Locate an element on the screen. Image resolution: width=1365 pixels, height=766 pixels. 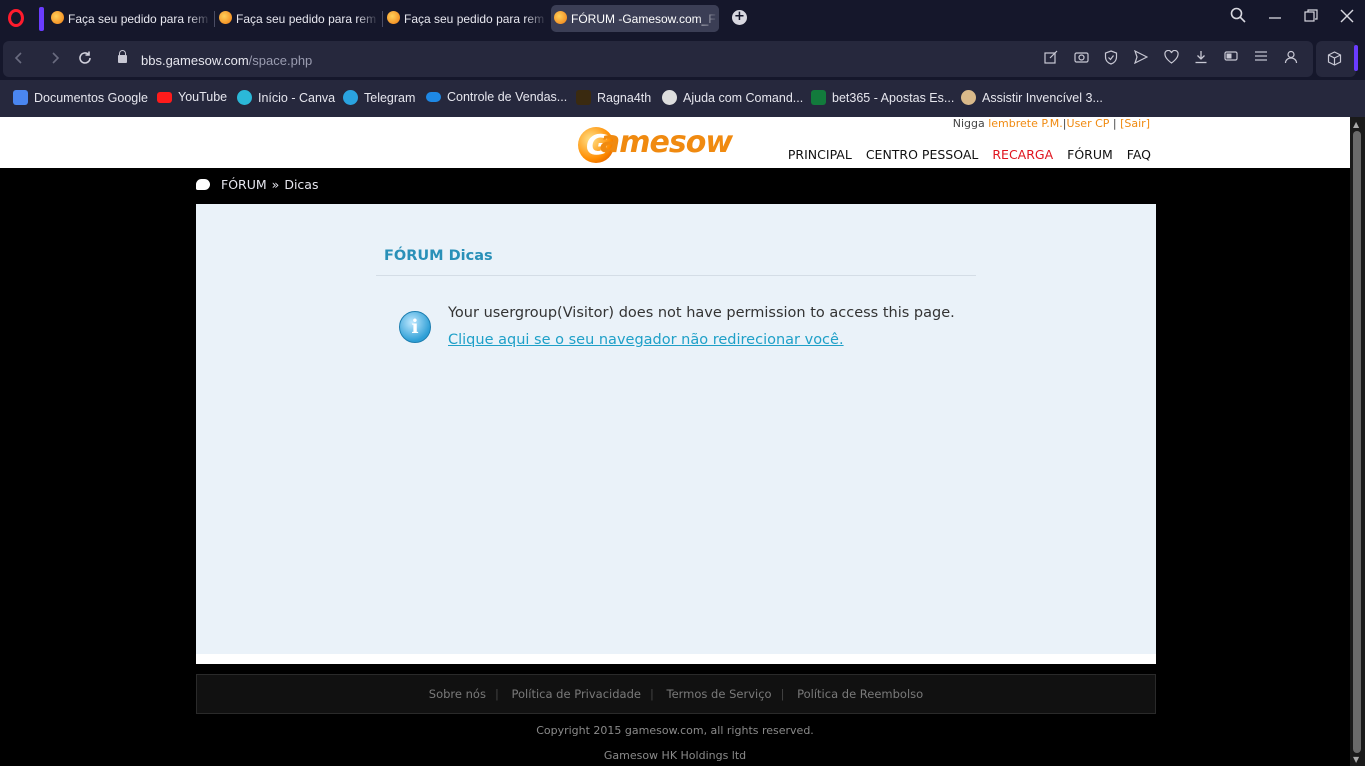
scroll-down-icon: ▼ is located at coordinates (1356, 759).